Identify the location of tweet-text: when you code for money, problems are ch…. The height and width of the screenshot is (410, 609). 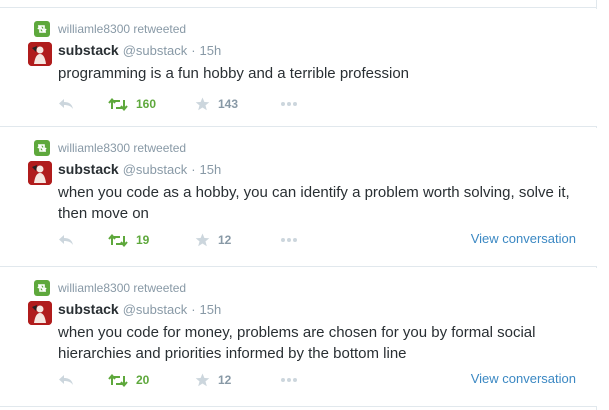
(297, 343).